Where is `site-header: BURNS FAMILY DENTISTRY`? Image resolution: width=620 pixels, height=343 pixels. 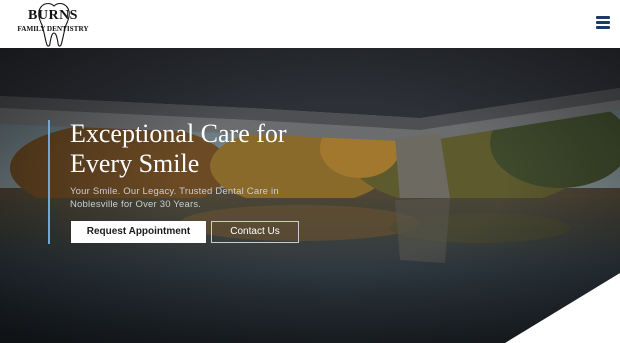 site-header: BURNS FAMILY DENTISTRY is located at coordinates (310, 24).